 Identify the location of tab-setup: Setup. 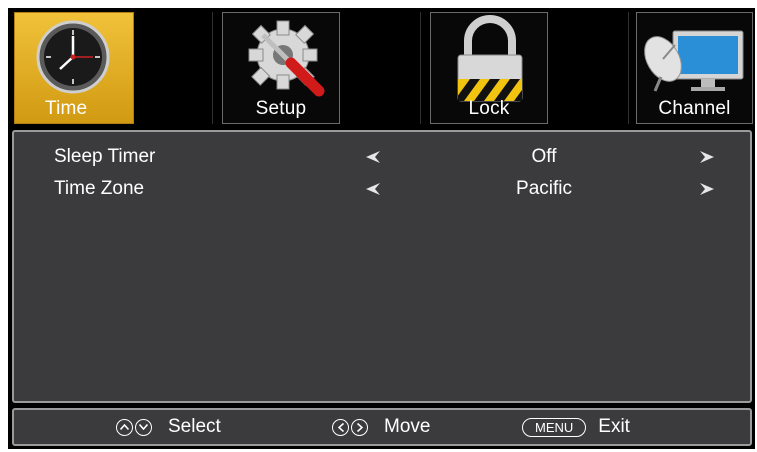
(281, 68).